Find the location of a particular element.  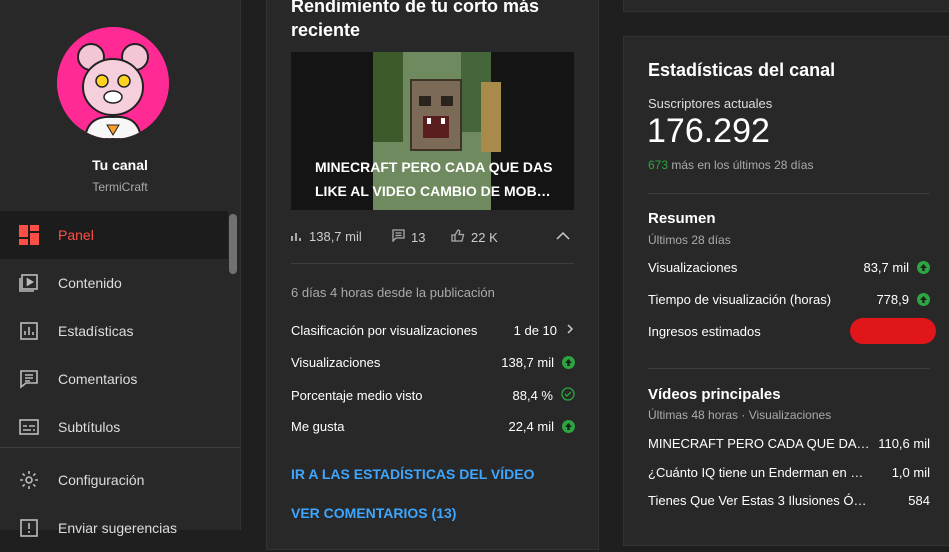

sidebar-item-label: Configuración is located at coordinates (101, 480).